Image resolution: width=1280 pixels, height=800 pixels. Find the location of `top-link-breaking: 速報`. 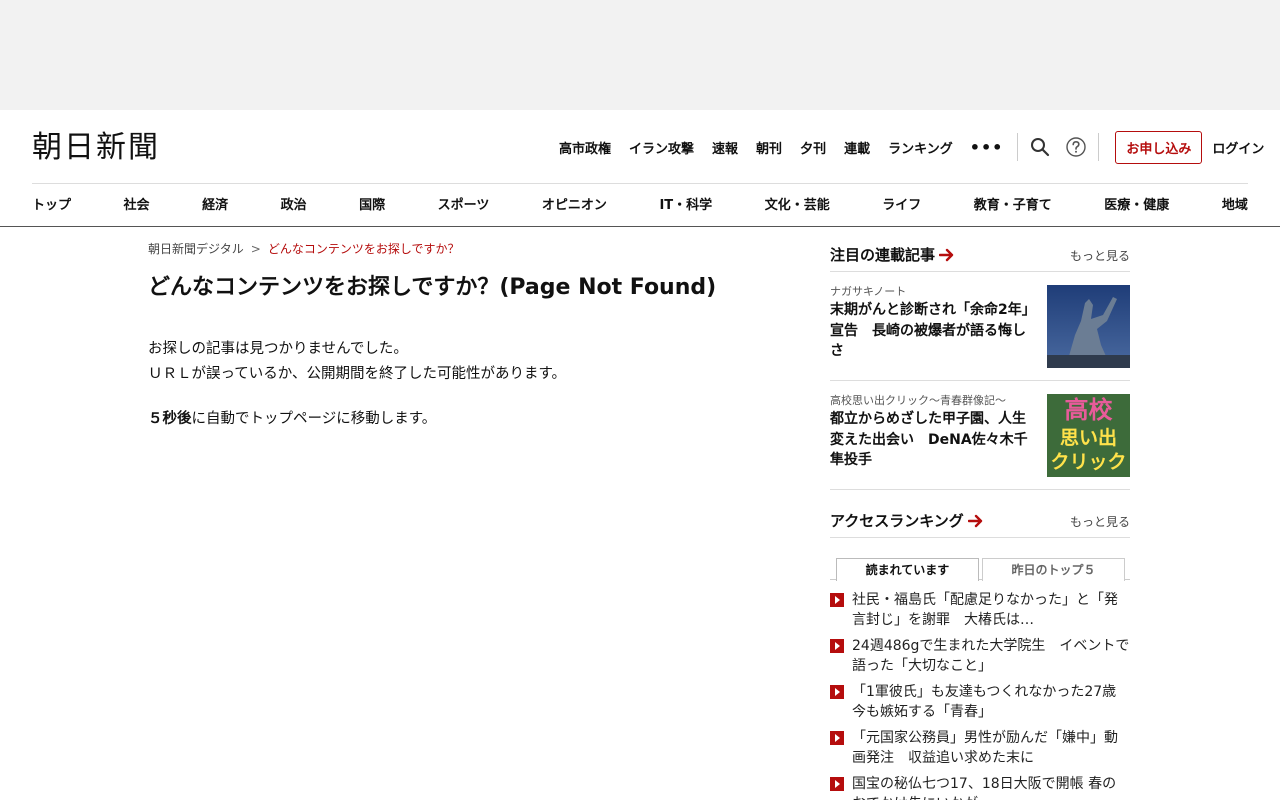

top-link-breaking: 速報 is located at coordinates (725, 147).